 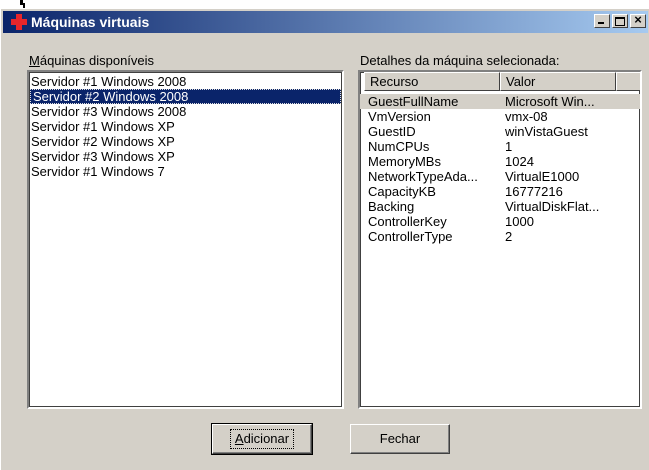 What do you see at coordinates (399, 116) in the screenshot?
I see `resource-cell: VmVersion` at bounding box center [399, 116].